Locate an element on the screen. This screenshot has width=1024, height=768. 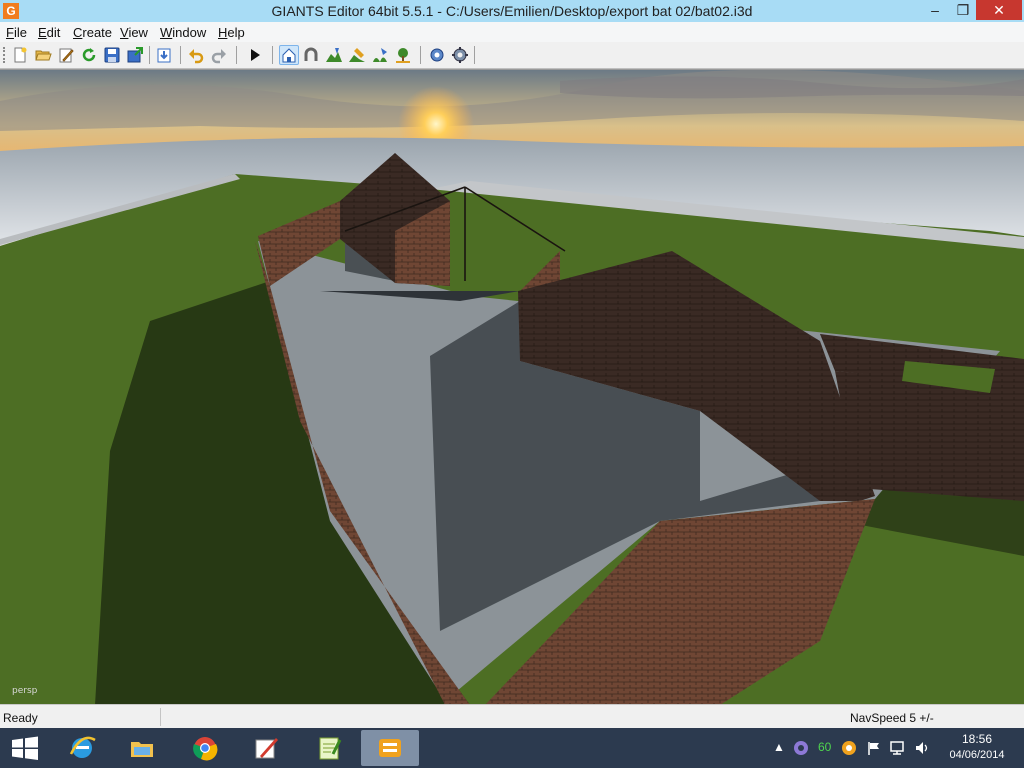
taskbar-chrome is located at coordinates (205, 748).